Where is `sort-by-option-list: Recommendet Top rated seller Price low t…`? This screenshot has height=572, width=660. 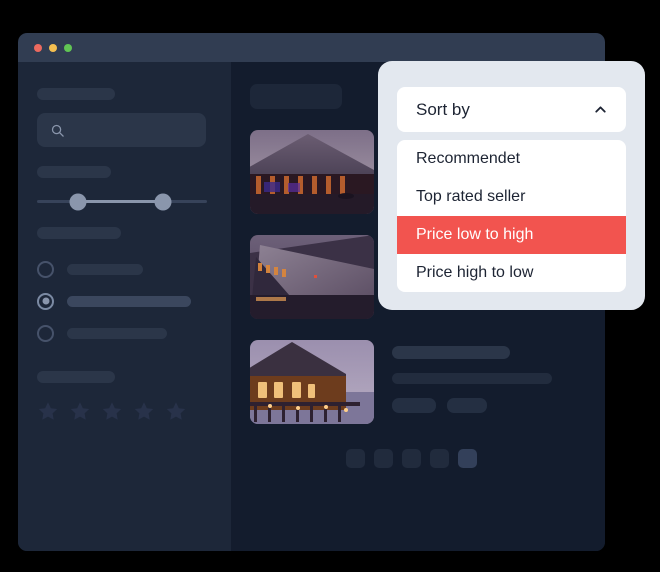
sort-by-option-list: Recommendet Top rated seller Price low t… is located at coordinates (511, 216).